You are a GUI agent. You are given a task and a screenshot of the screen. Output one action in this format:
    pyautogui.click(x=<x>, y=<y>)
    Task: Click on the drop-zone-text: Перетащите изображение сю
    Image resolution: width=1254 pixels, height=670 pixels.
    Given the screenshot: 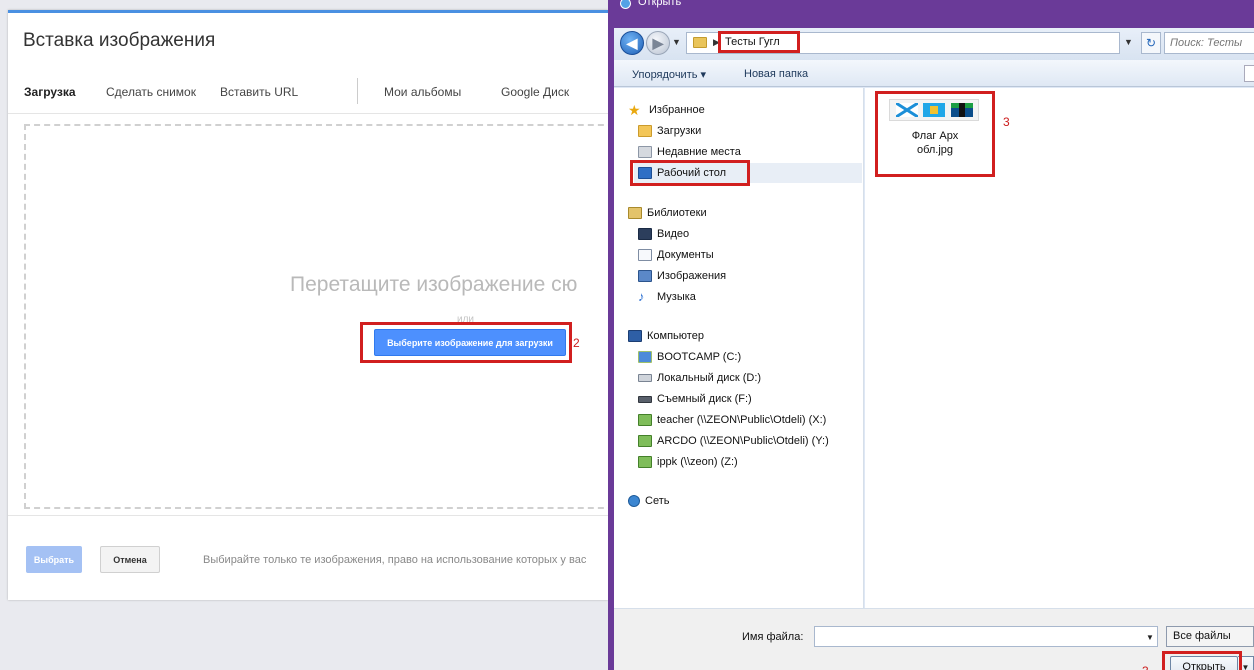 What is the action you would take?
    pyautogui.click(x=434, y=284)
    